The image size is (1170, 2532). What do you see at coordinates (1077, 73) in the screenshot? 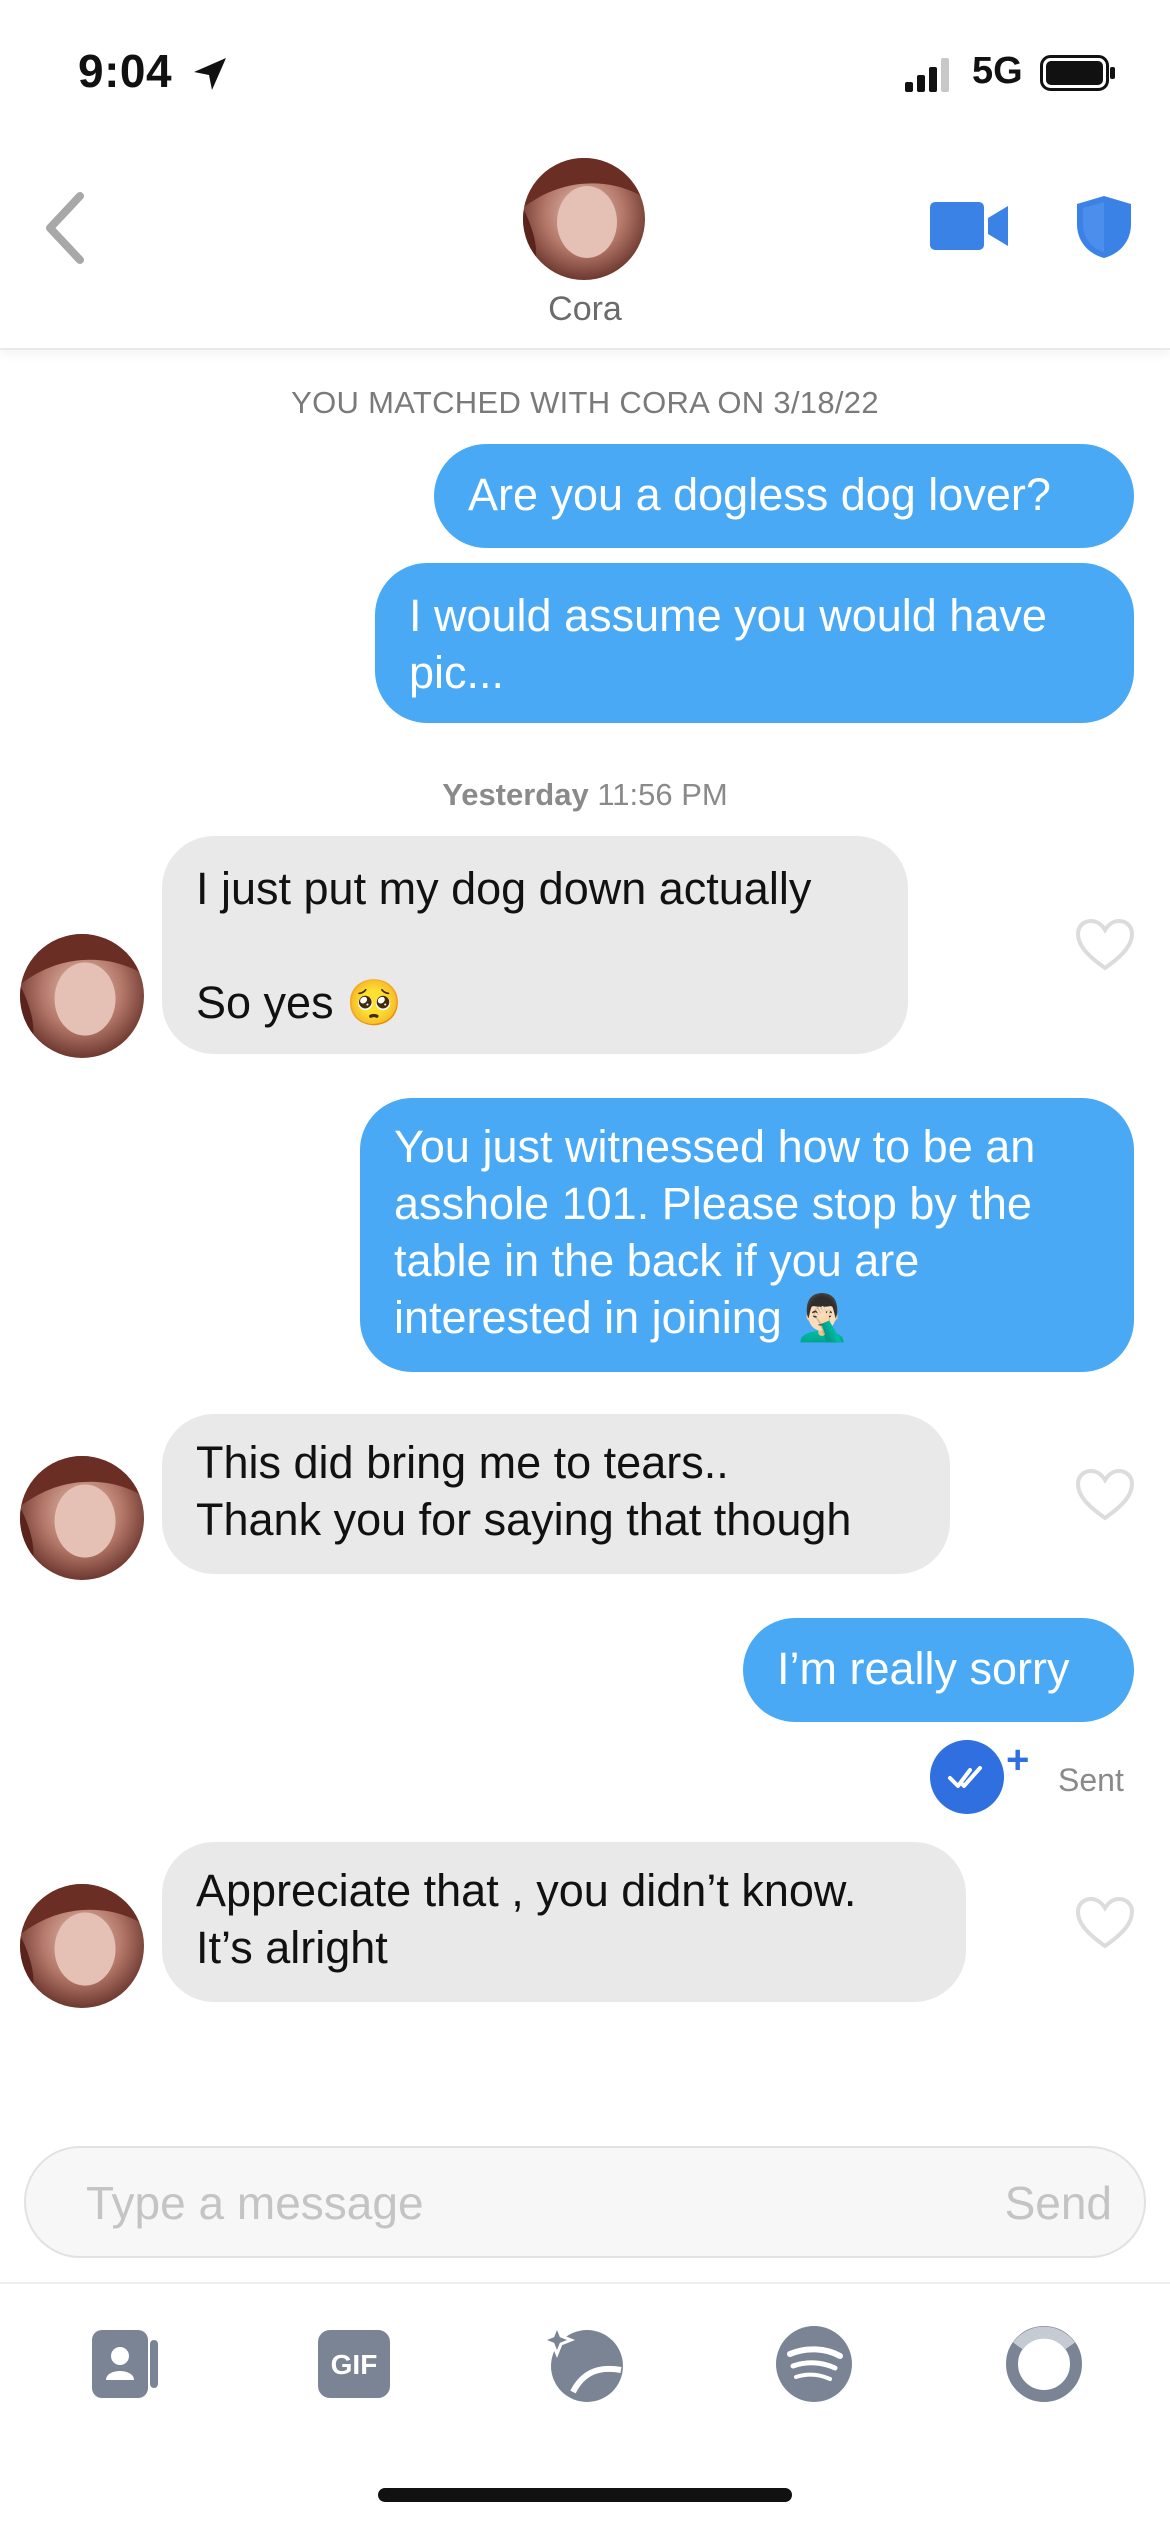
I see `battery-icon` at bounding box center [1077, 73].